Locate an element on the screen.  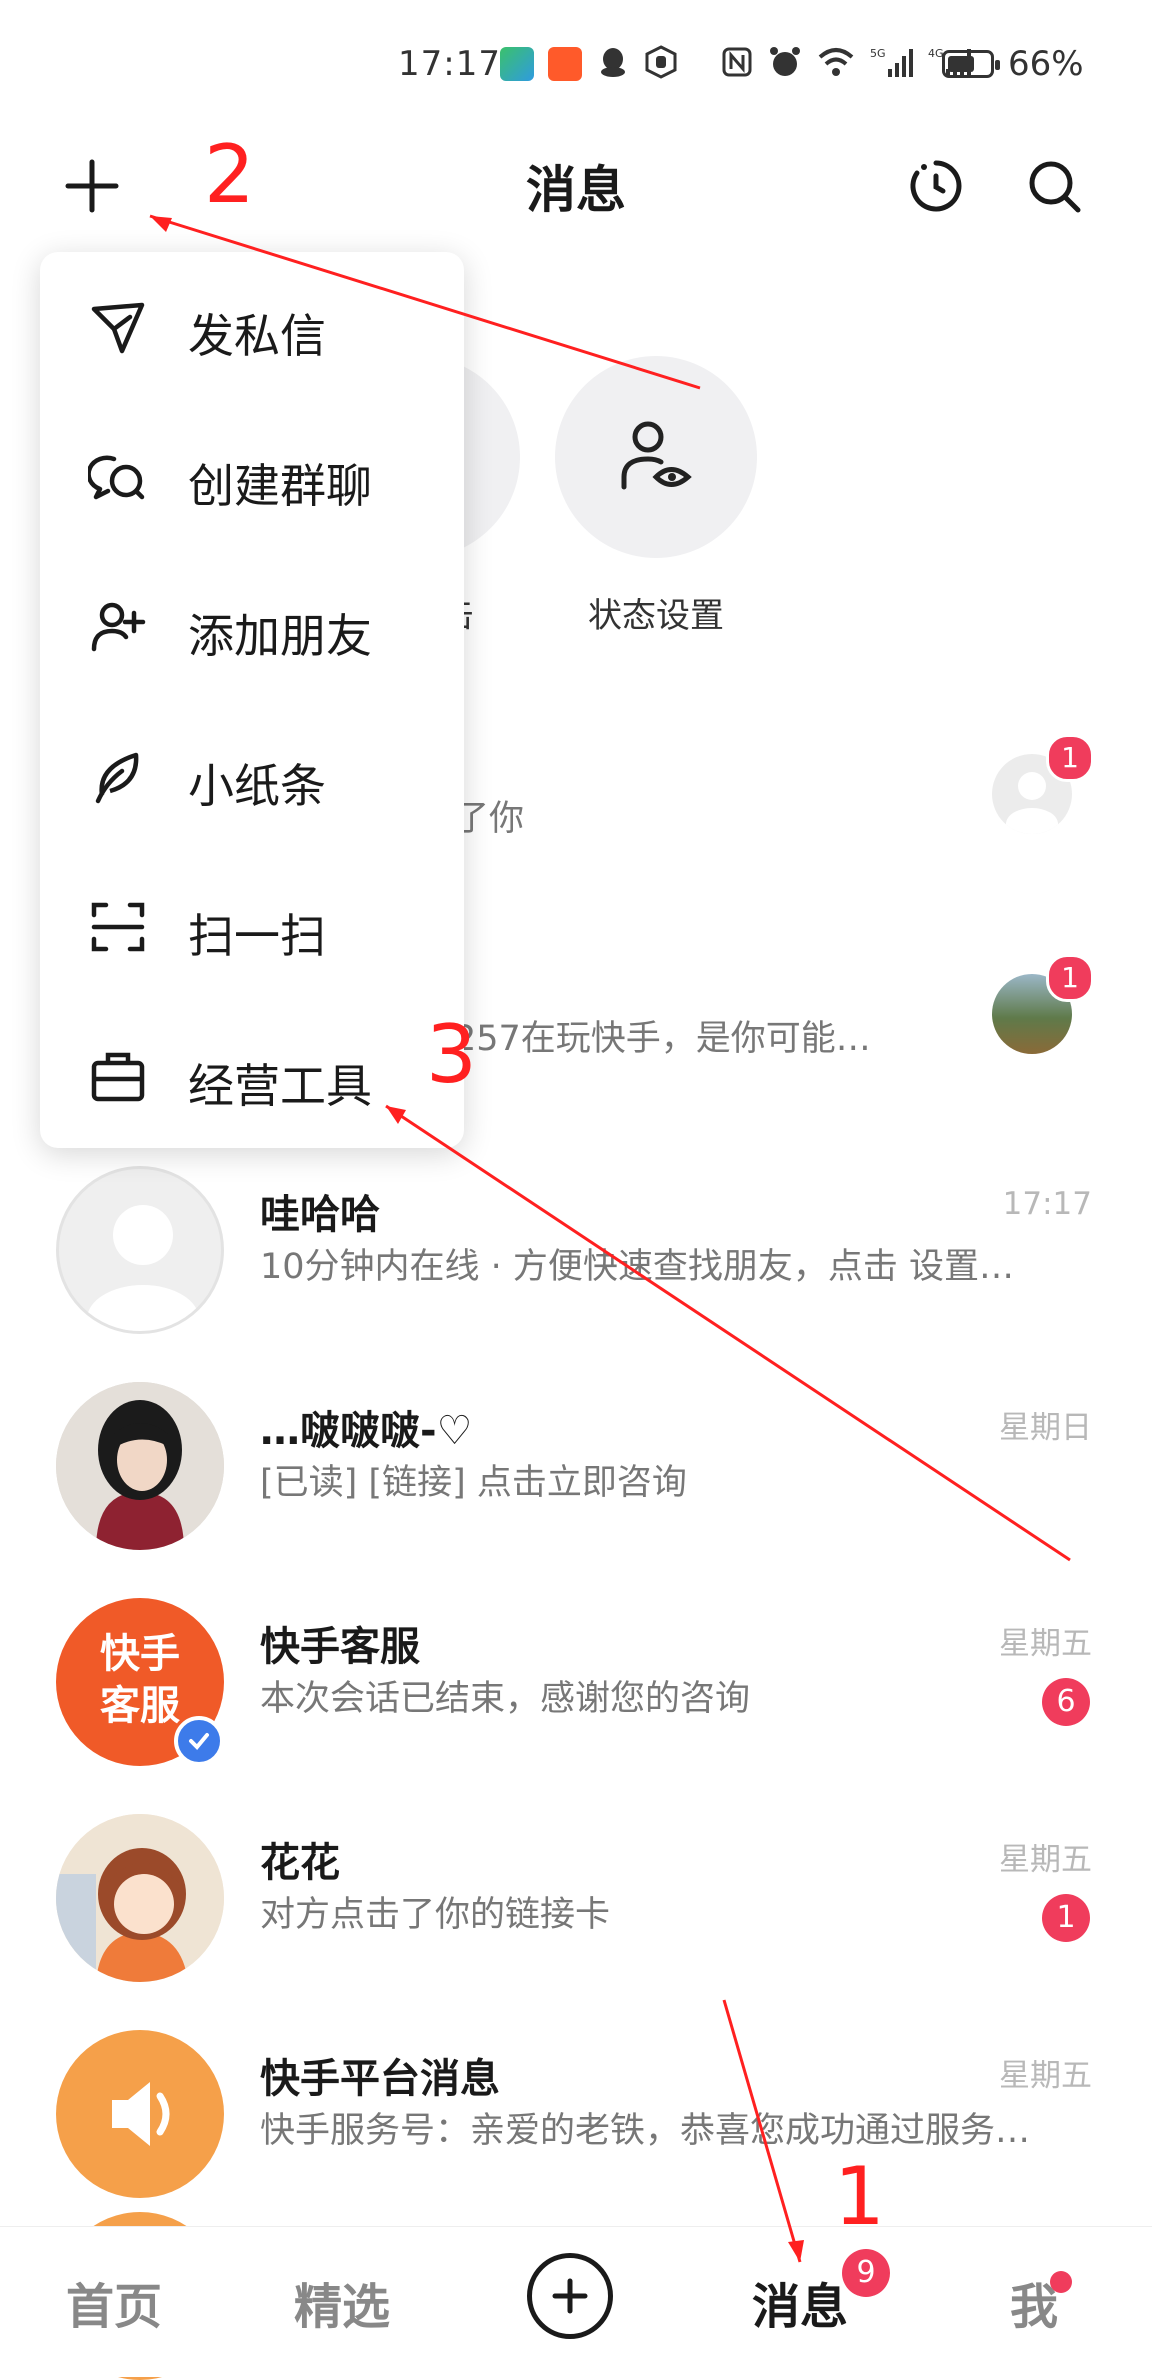
unread-badge: 6 is located at coordinates (1066, 1702).